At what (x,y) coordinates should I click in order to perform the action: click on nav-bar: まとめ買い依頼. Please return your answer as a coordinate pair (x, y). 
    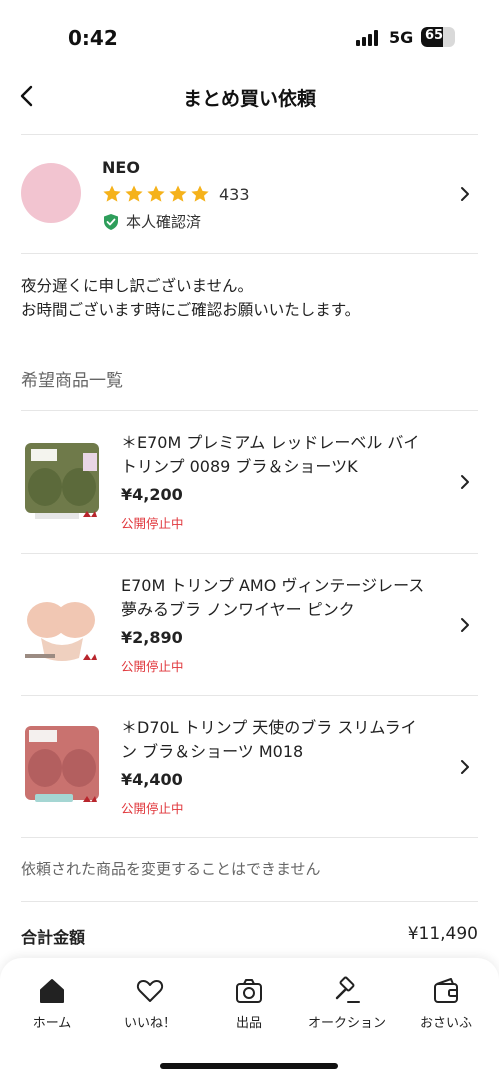
    Looking at the image, I should click on (249, 97).